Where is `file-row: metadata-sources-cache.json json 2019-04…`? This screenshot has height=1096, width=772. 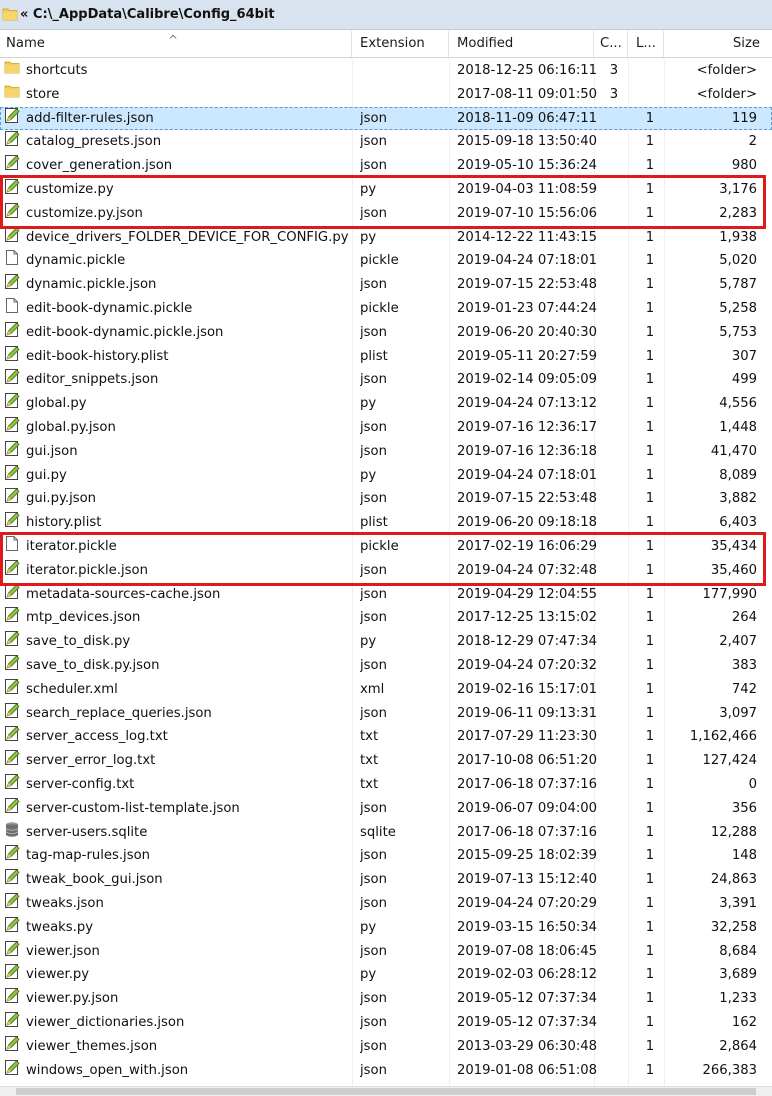 file-row: metadata-sources-cache.json json 2019-04… is located at coordinates (386, 595).